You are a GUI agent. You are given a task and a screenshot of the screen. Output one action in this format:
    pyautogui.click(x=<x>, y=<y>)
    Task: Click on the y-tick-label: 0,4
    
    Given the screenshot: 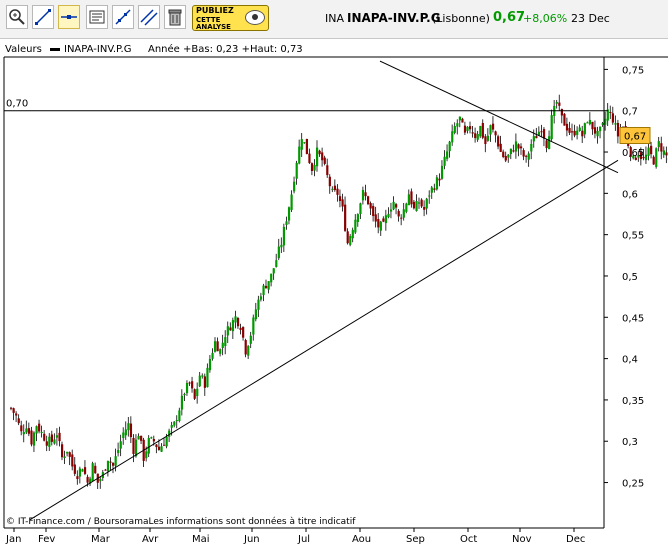 What is the action you would take?
    pyautogui.click(x=630, y=360)
    